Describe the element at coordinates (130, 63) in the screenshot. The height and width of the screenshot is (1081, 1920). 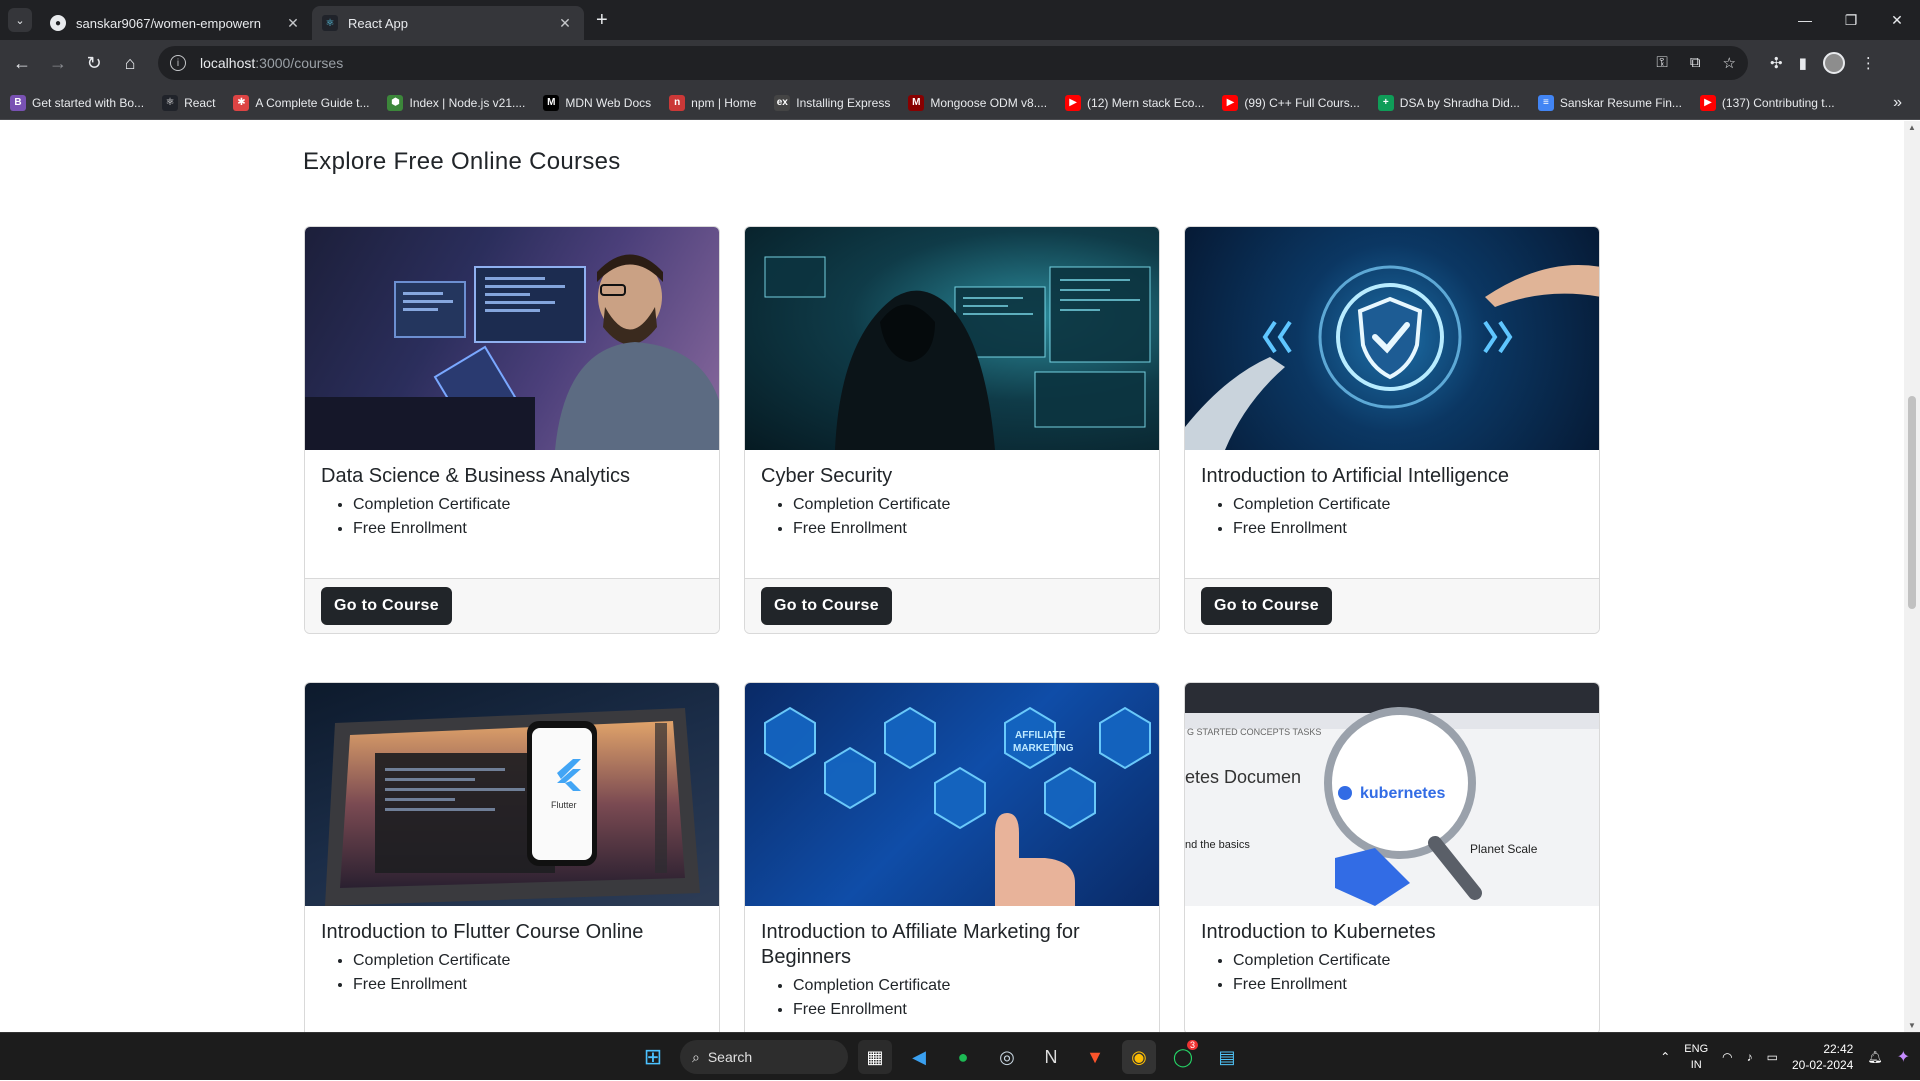
I see `home-icon: ⌂` at that location.